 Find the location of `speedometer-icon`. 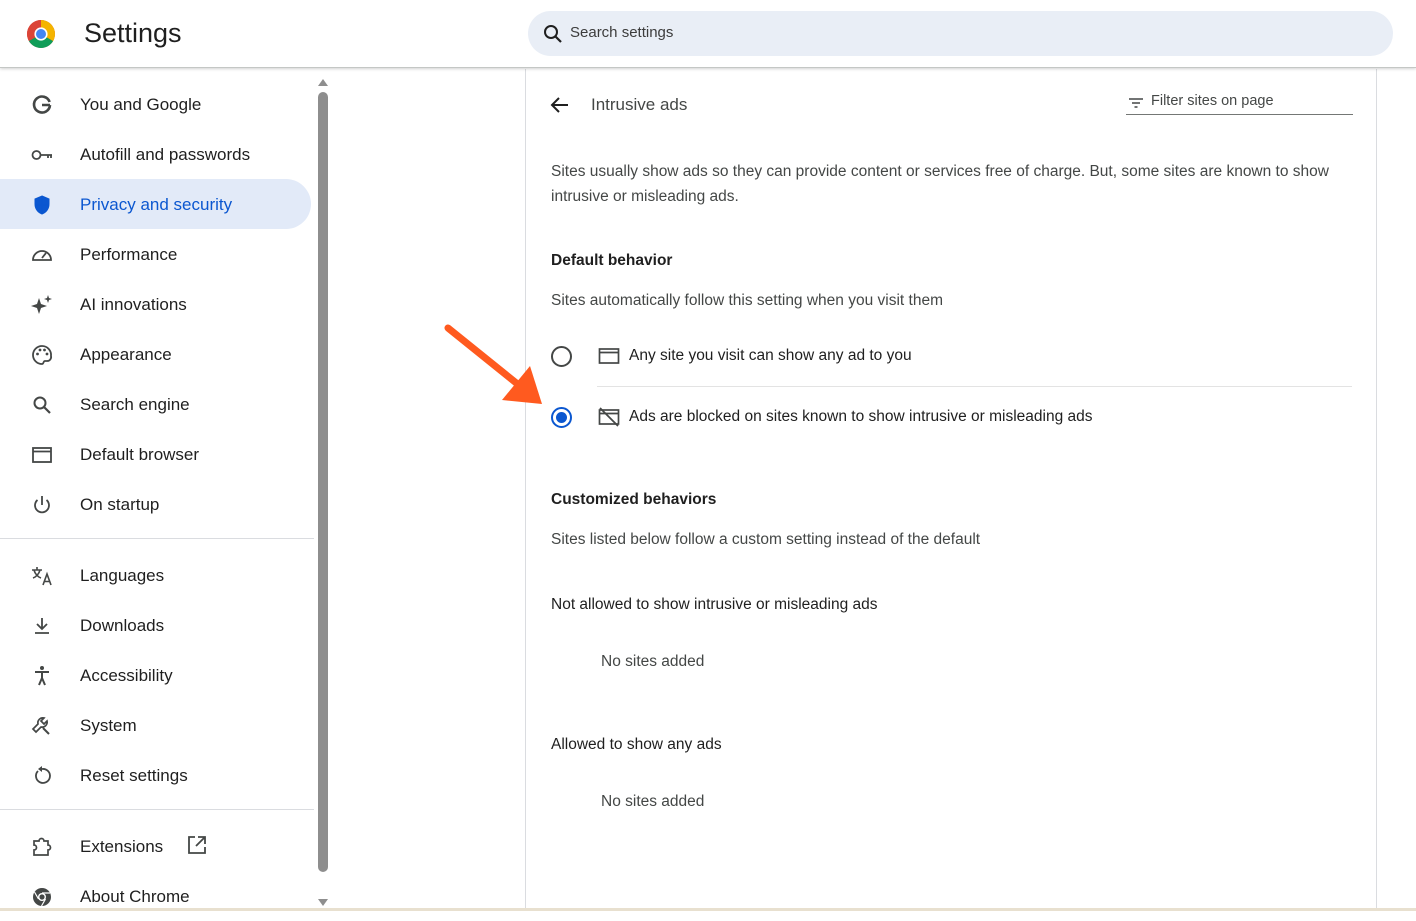

speedometer-icon is located at coordinates (42, 255).